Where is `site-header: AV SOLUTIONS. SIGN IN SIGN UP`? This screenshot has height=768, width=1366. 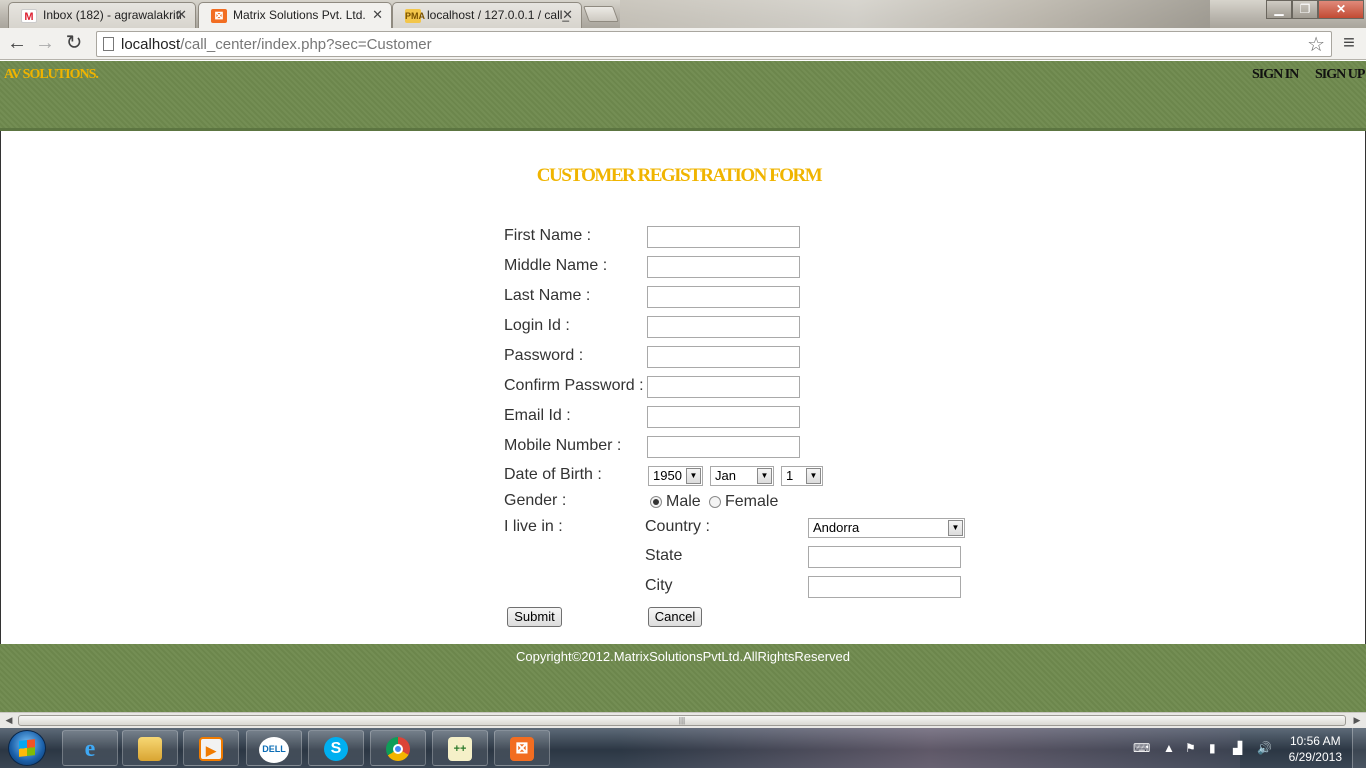
site-header: AV SOLUTIONS. SIGN IN SIGN UP is located at coordinates (683, 96).